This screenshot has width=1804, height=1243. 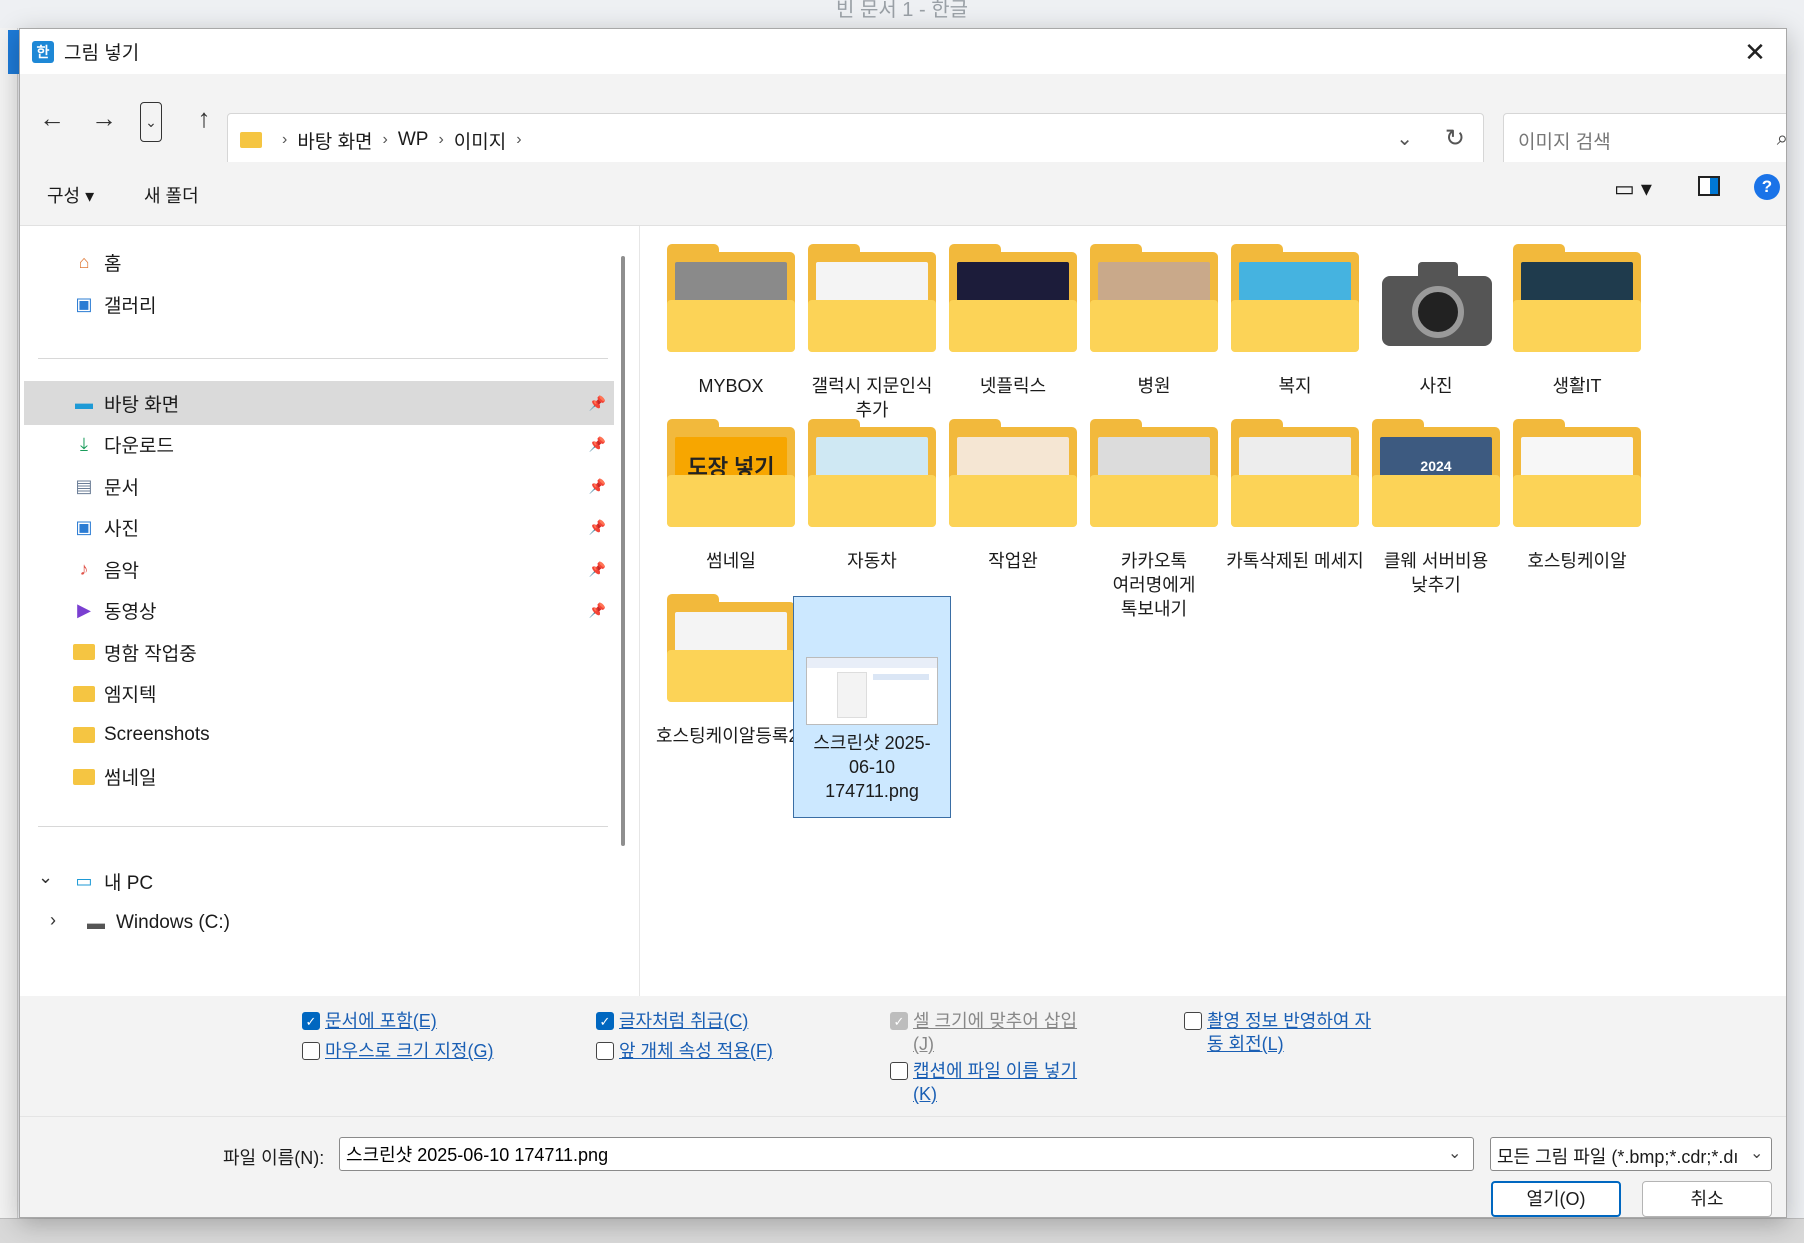 I want to click on up-arrow-icon: ↑, so click(x=204, y=118).